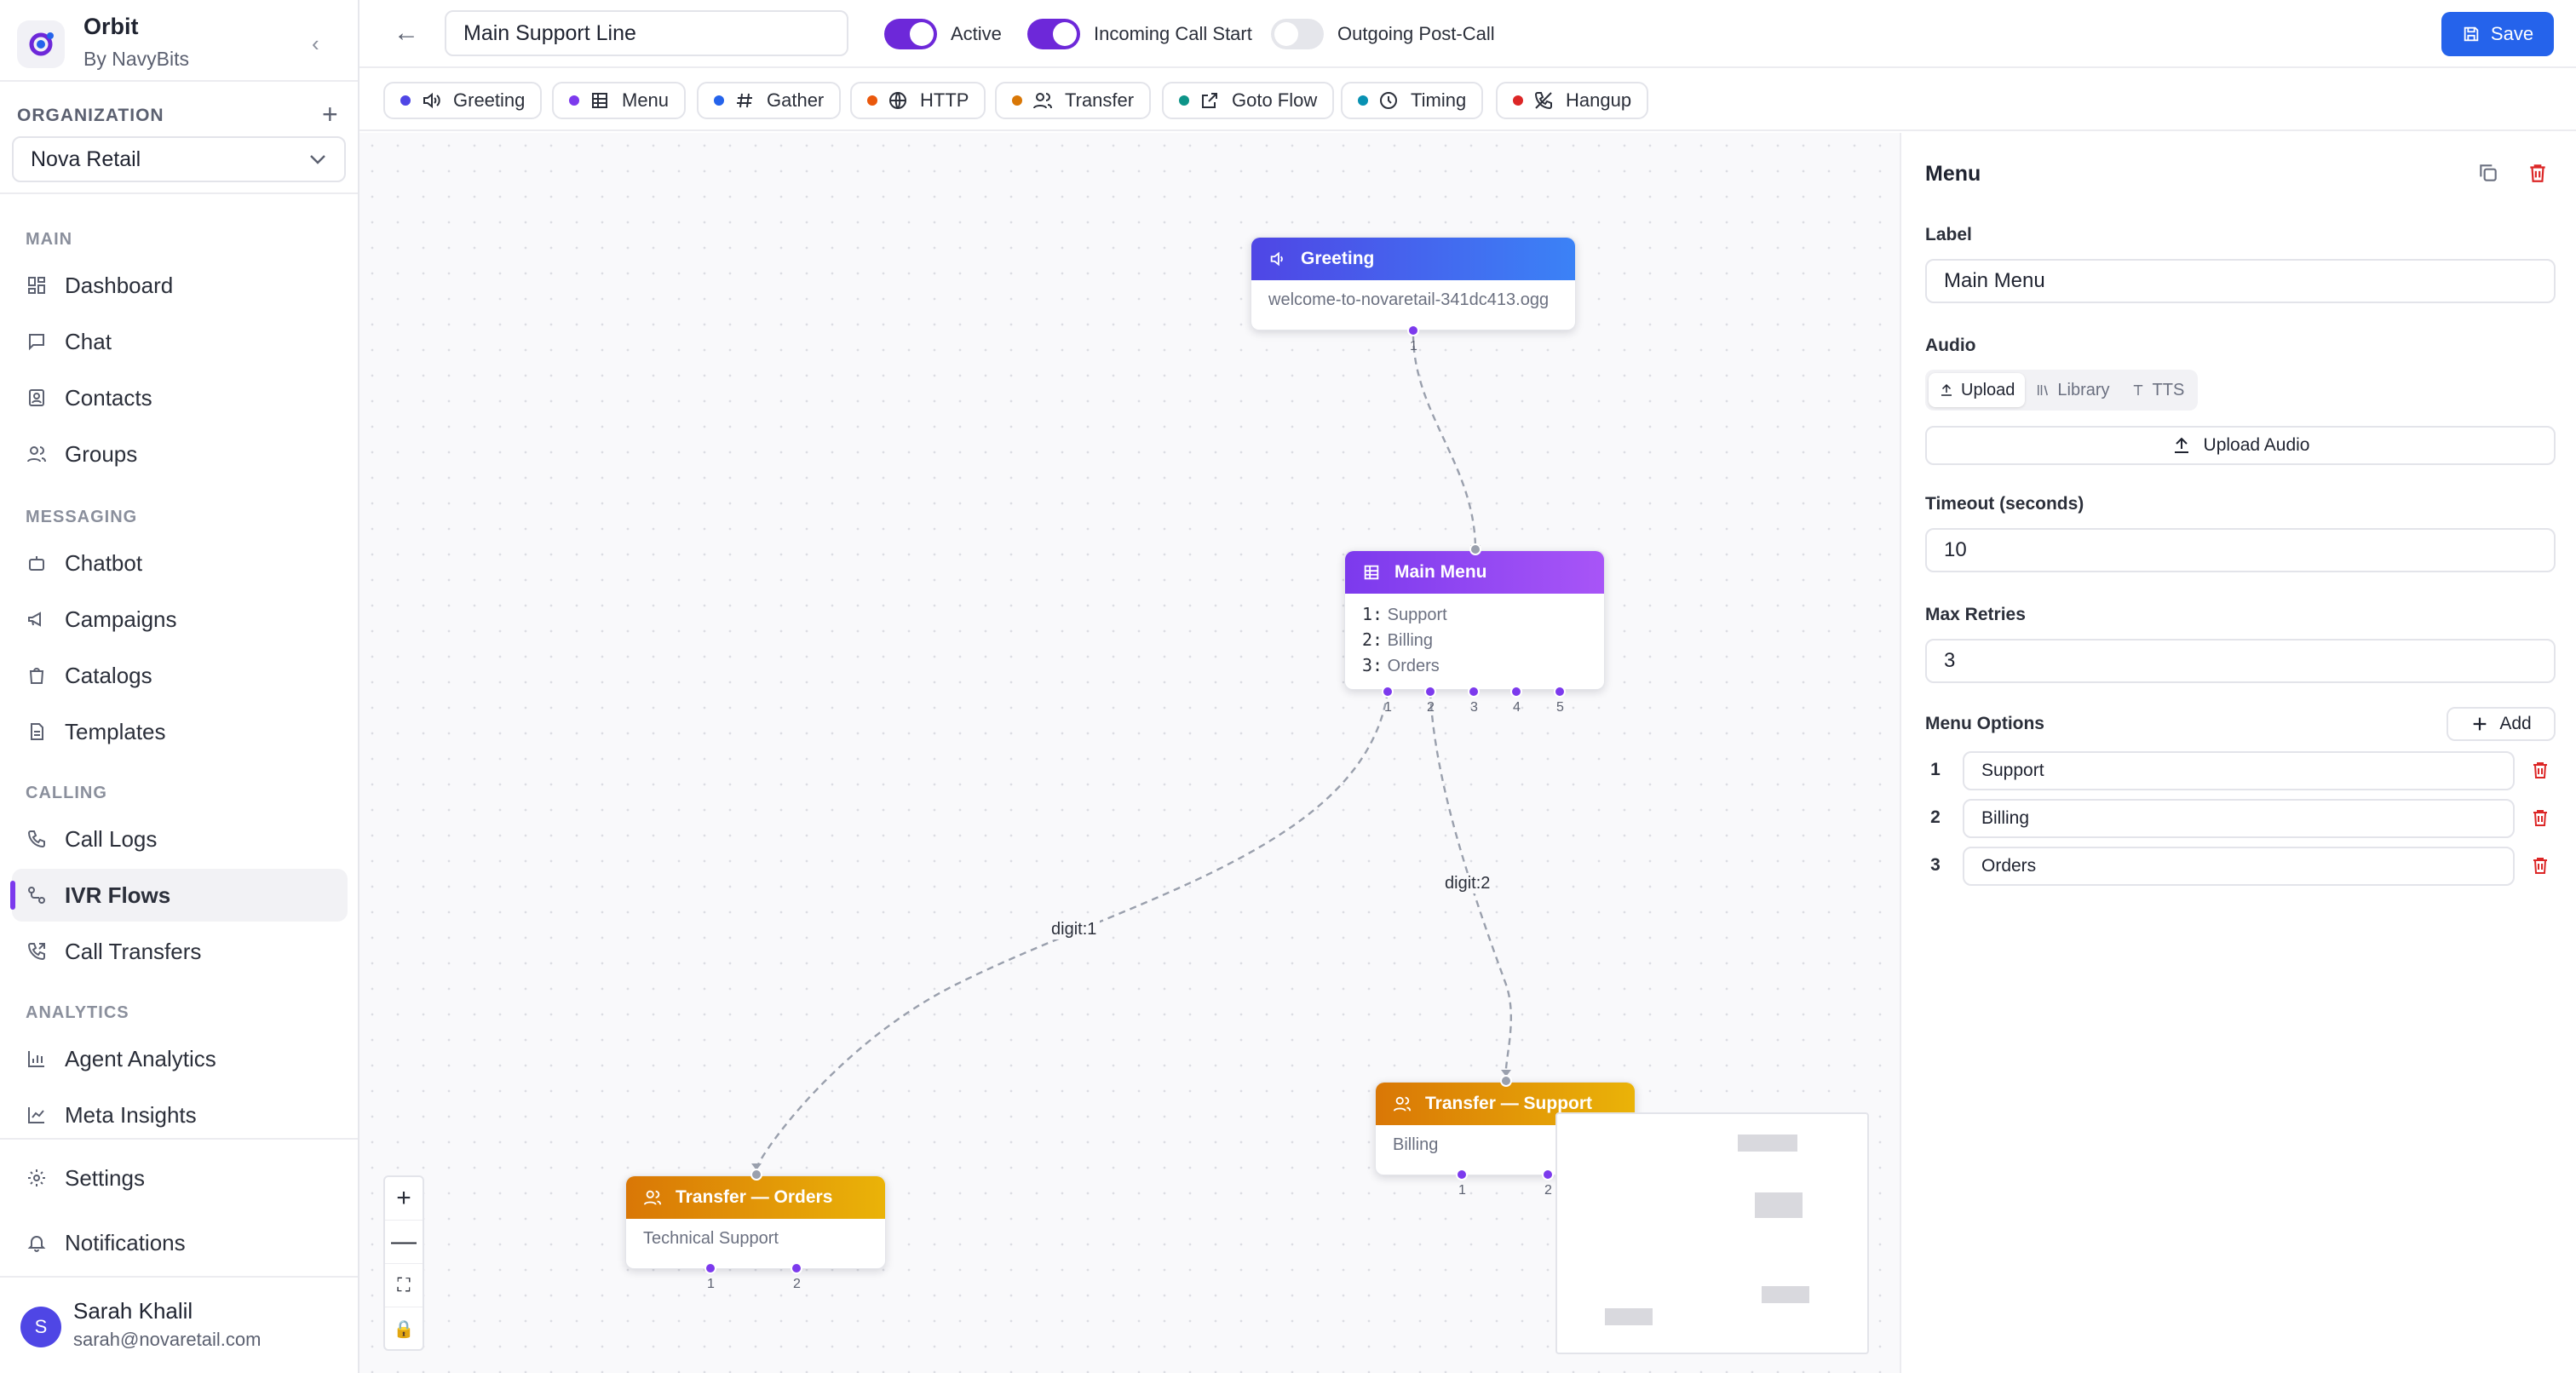 The image size is (2576, 1373). Describe the element at coordinates (755, 1222) in the screenshot. I see `node-transfer-orders: Transfer — Orders Technical Support` at that location.